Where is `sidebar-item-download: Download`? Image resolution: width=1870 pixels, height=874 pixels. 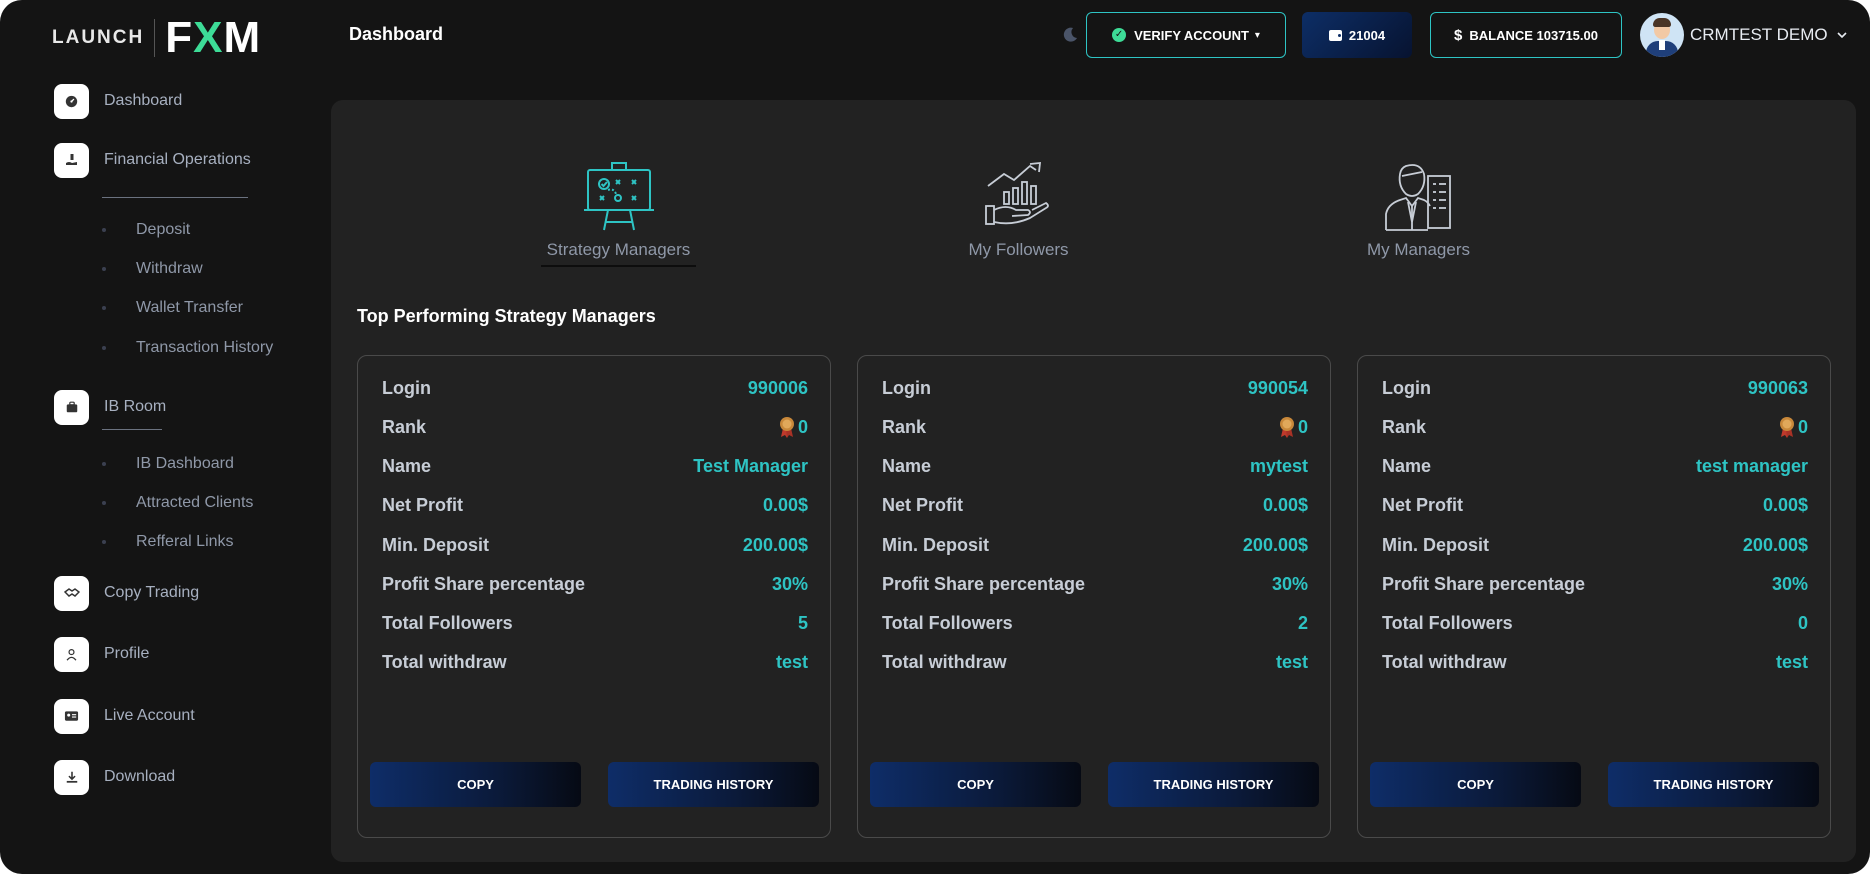
sidebar-item-download: Download is located at coordinates (114, 777).